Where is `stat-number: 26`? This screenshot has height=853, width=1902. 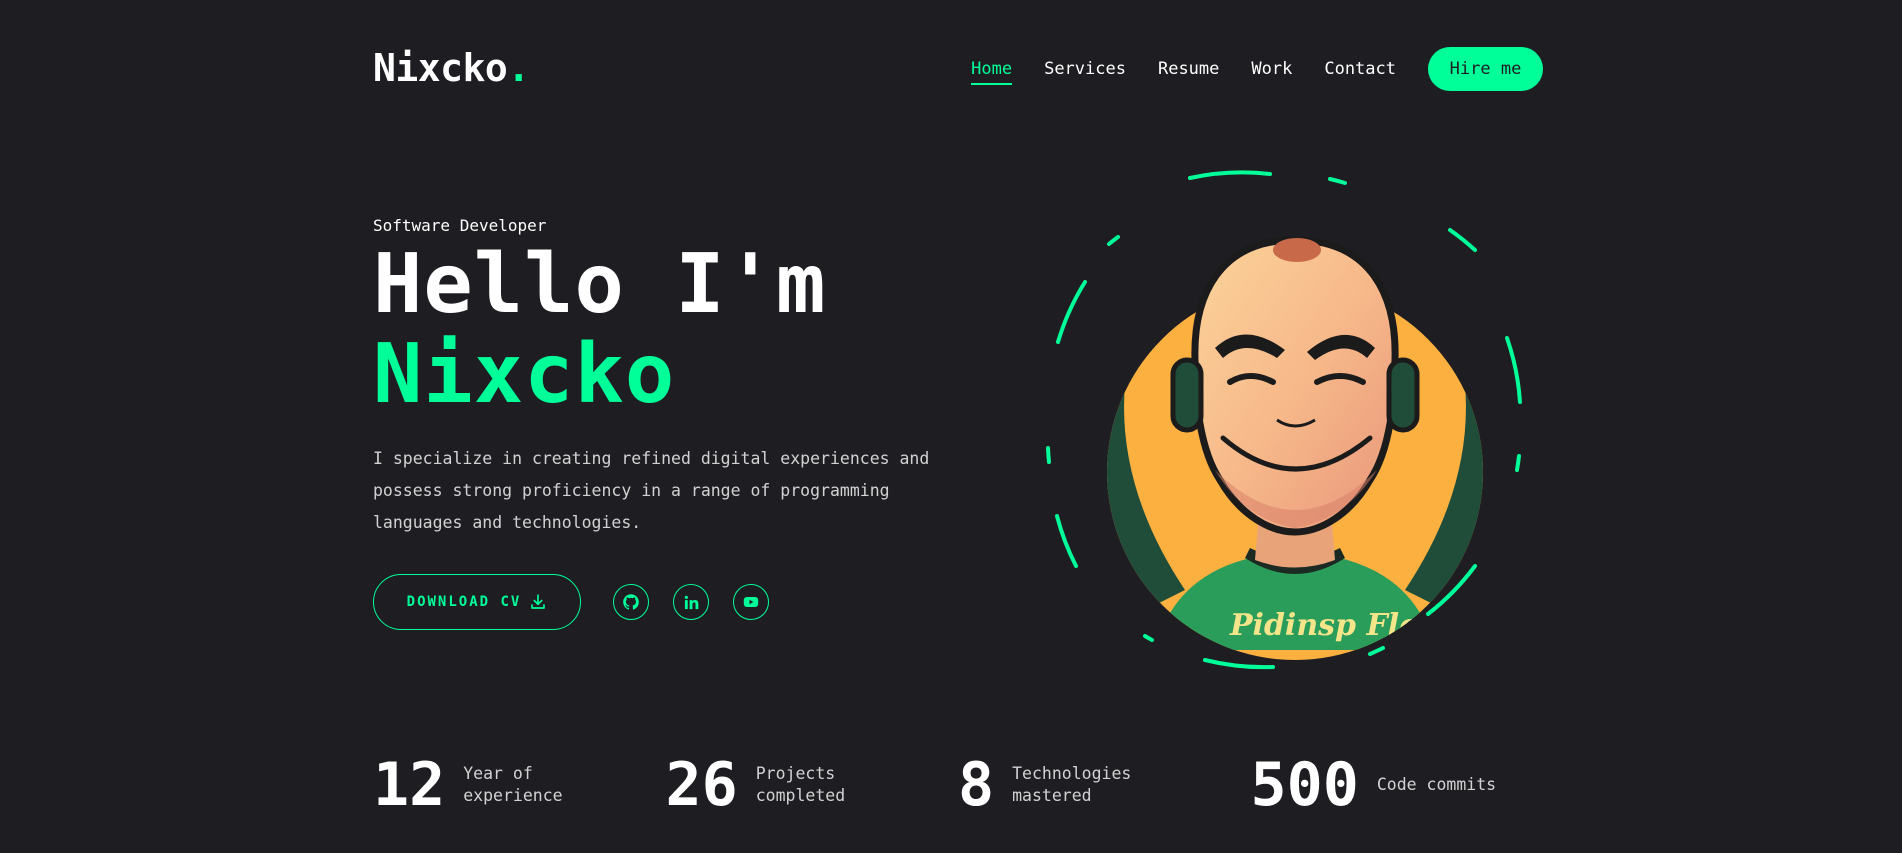
stat-number: 26 is located at coordinates (701, 785).